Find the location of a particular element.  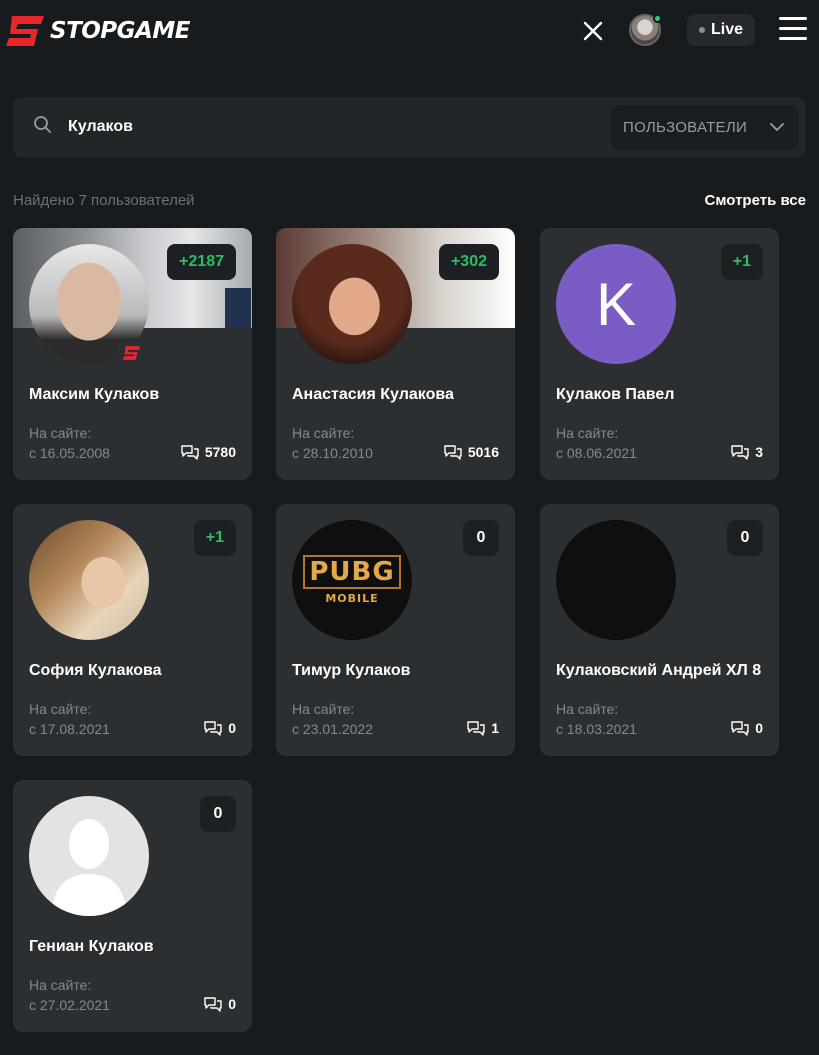

see-all-link: Смотреть все is located at coordinates (755, 200).